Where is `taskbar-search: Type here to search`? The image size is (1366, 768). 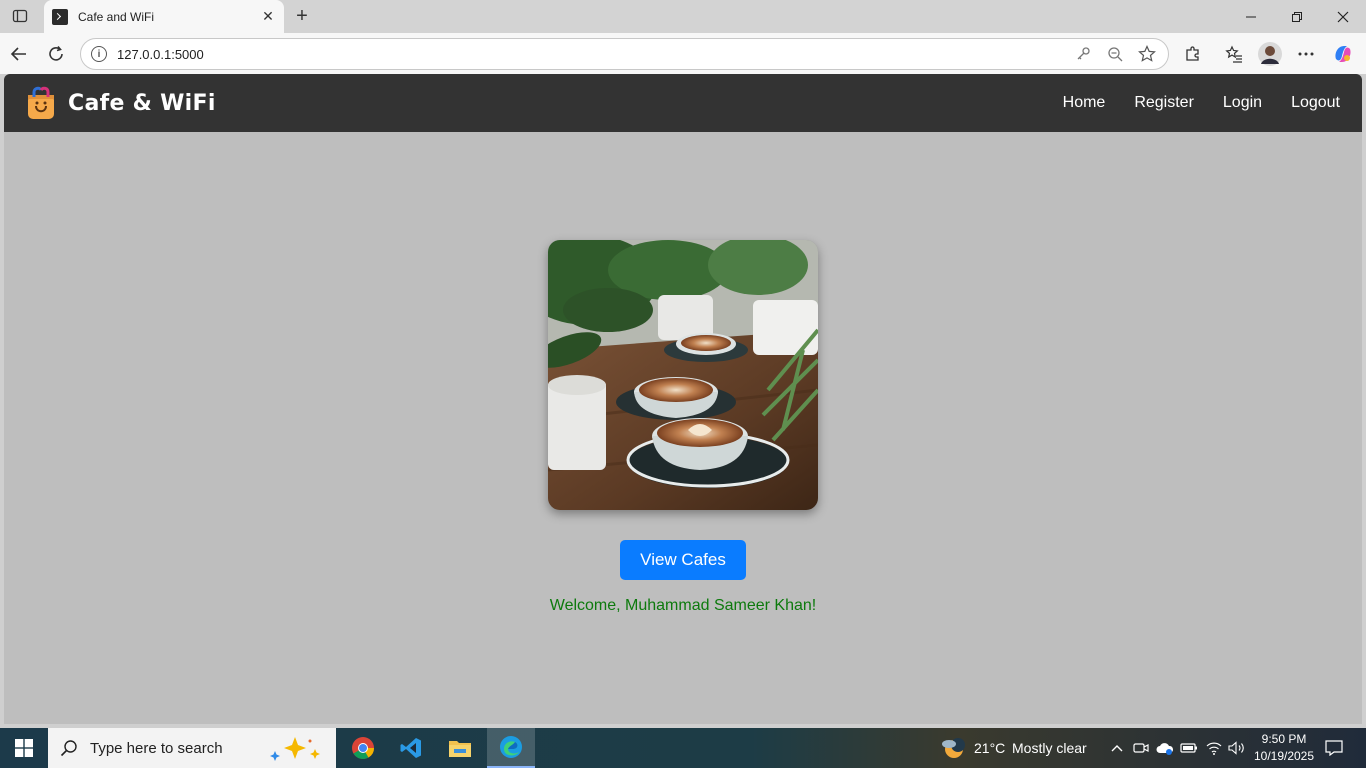
taskbar-search: Type here to search is located at coordinates (192, 748).